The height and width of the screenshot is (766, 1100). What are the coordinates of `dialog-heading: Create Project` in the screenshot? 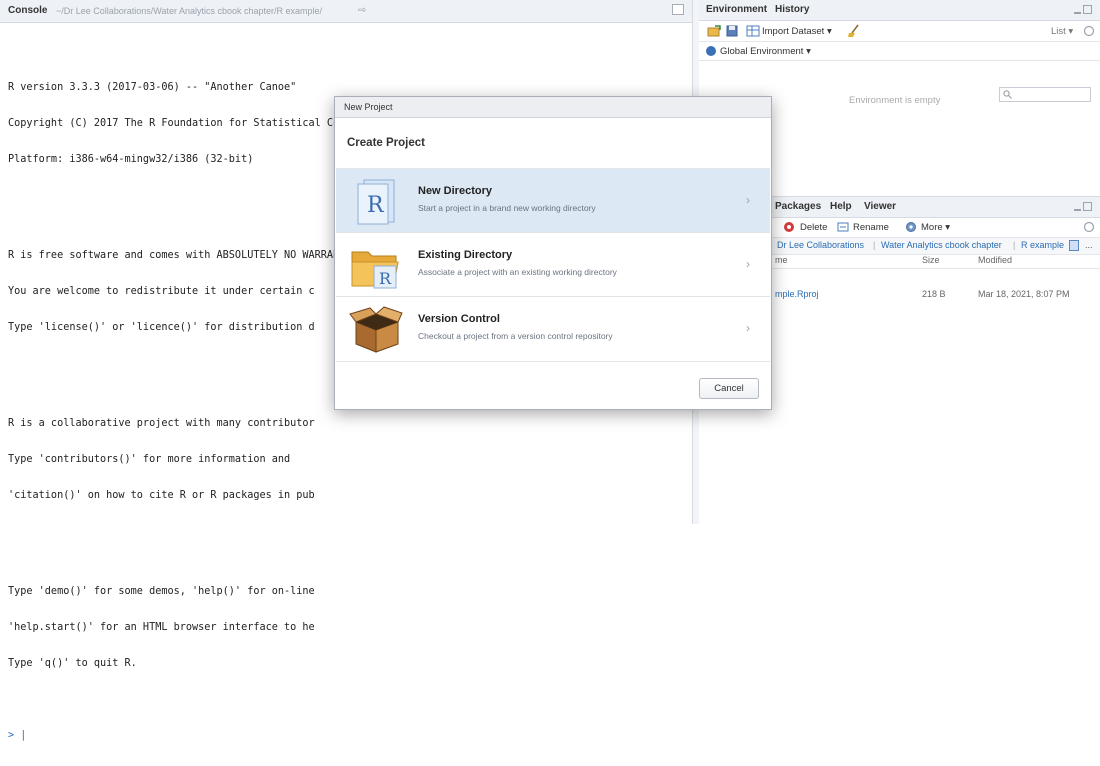 It's located at (386, 143).